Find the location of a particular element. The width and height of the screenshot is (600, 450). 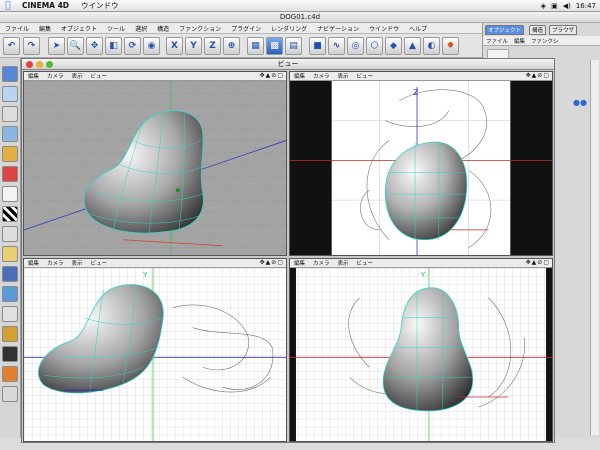

knife-icon is located at coordinates (10, 294).